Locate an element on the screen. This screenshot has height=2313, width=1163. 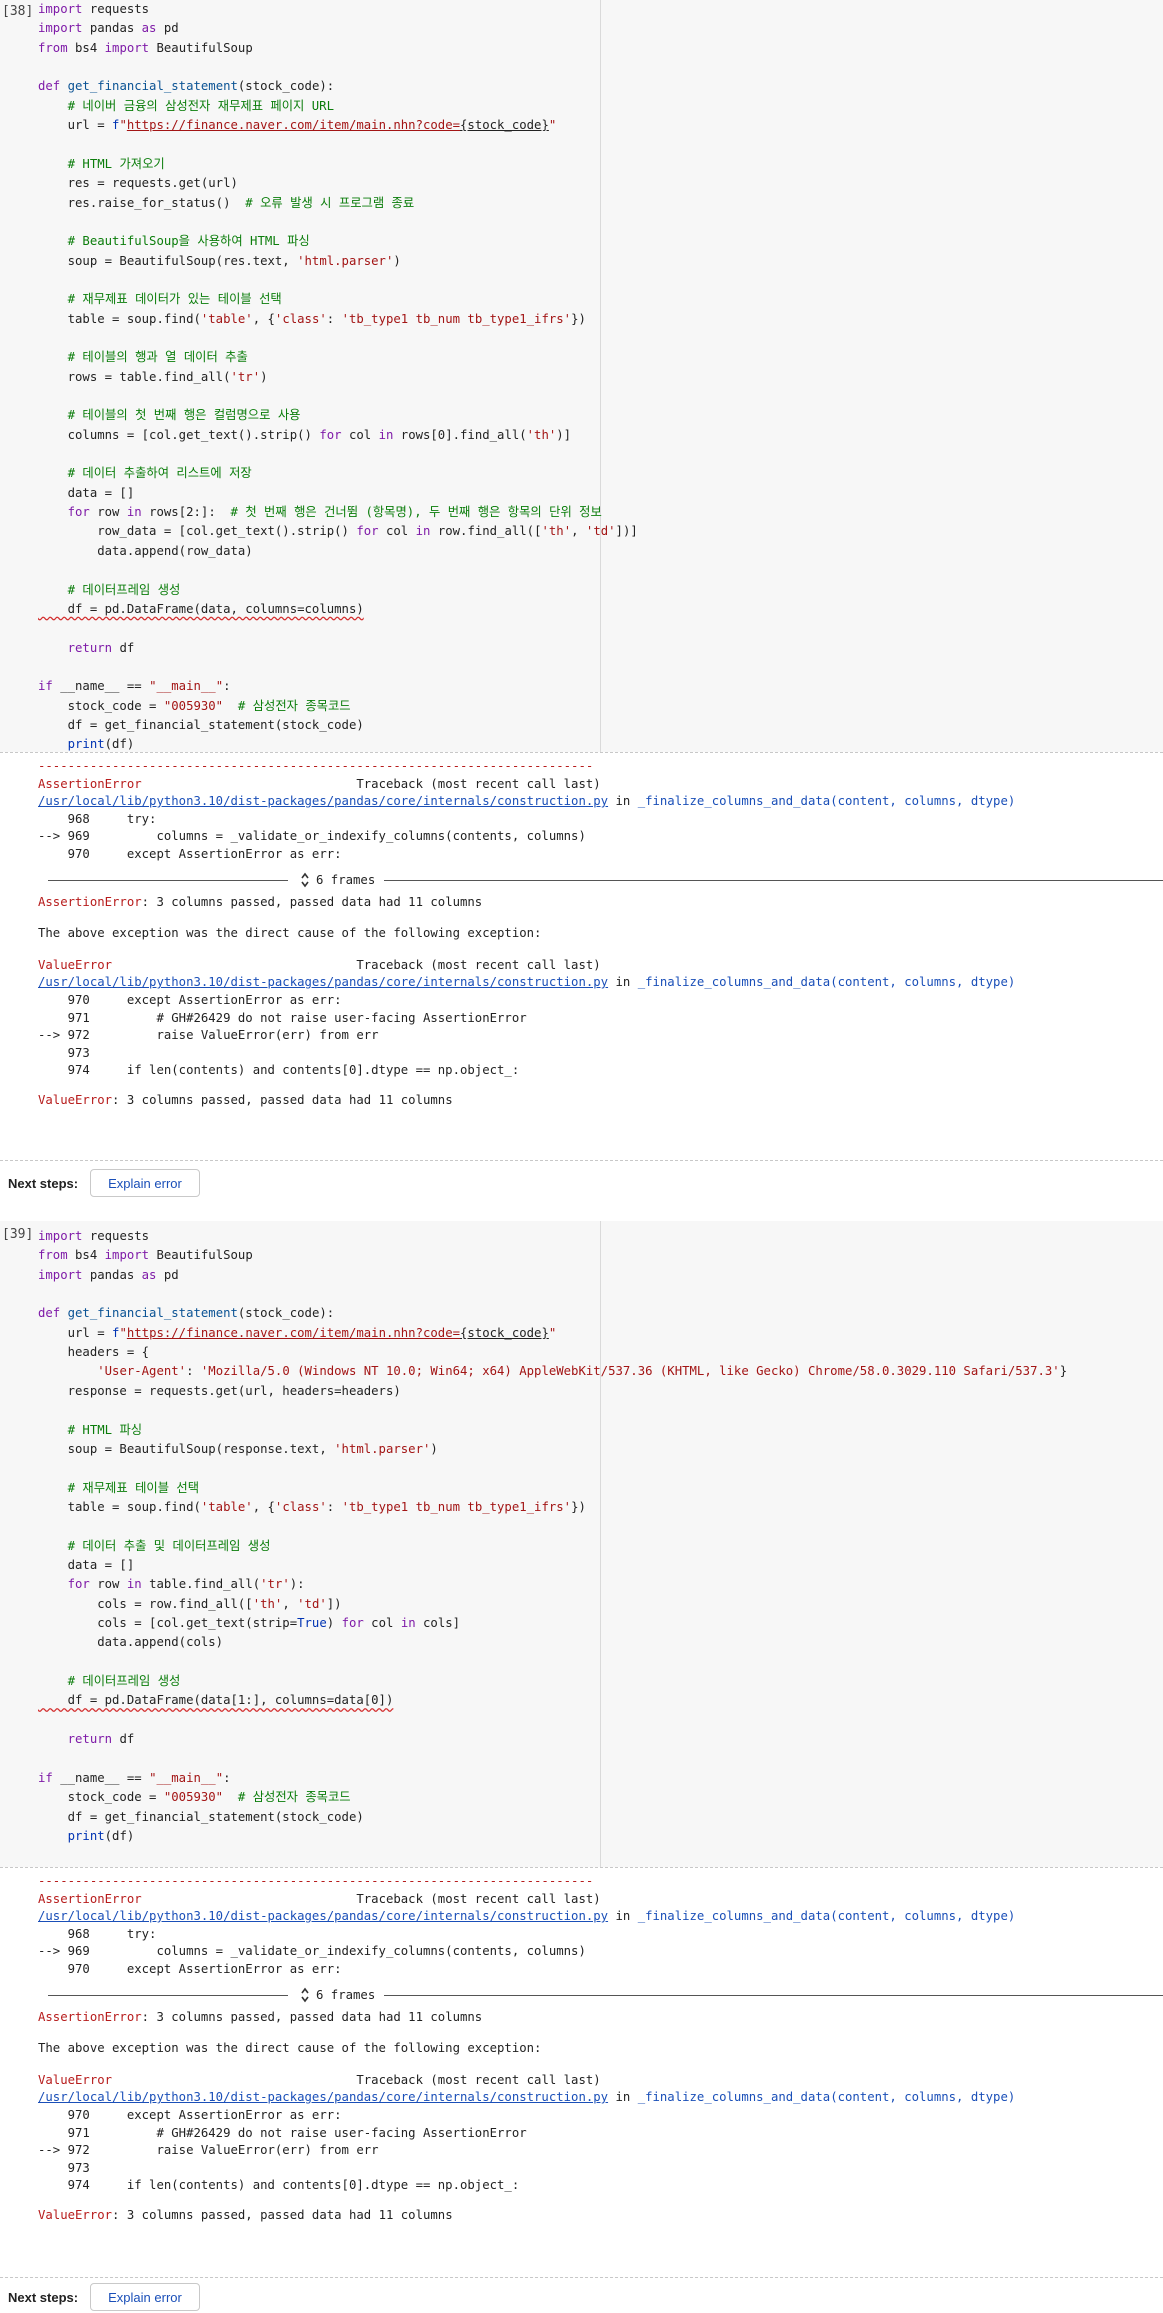
code-line: for row in table.find_all('tr'): is located at coordinates (186, 1584).